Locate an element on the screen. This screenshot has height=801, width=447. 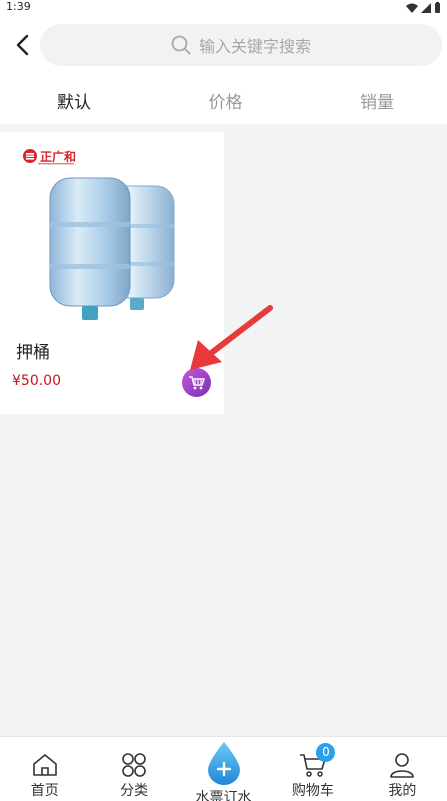
signal-icon is located at coordinates (426, 7).